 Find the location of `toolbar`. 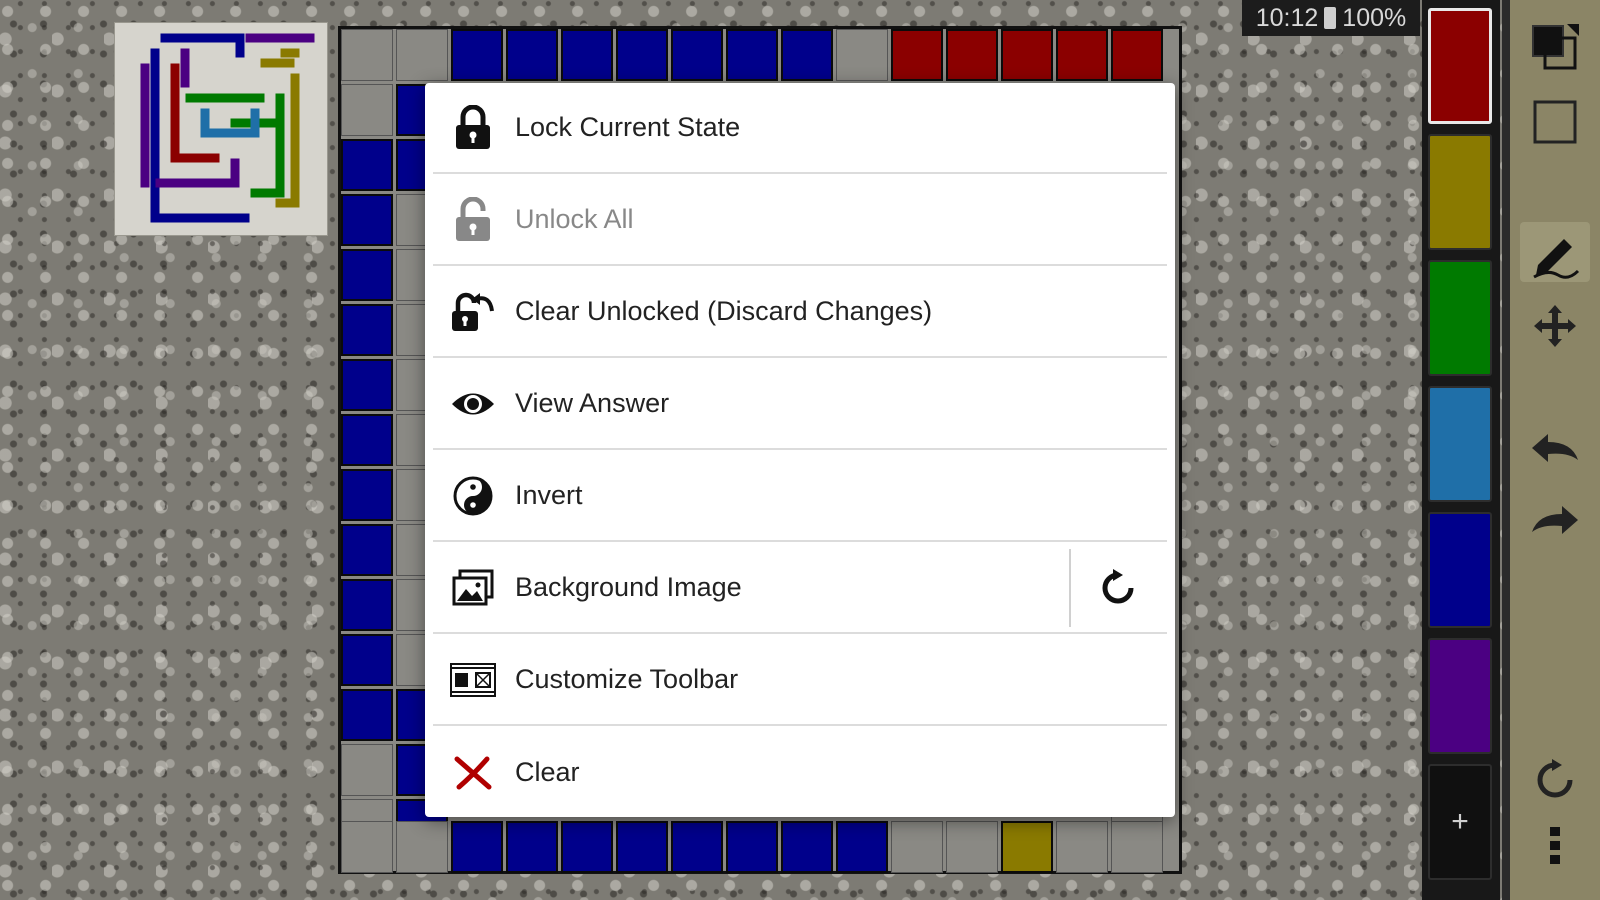

toolbar is located at coordinates (1551, 450).